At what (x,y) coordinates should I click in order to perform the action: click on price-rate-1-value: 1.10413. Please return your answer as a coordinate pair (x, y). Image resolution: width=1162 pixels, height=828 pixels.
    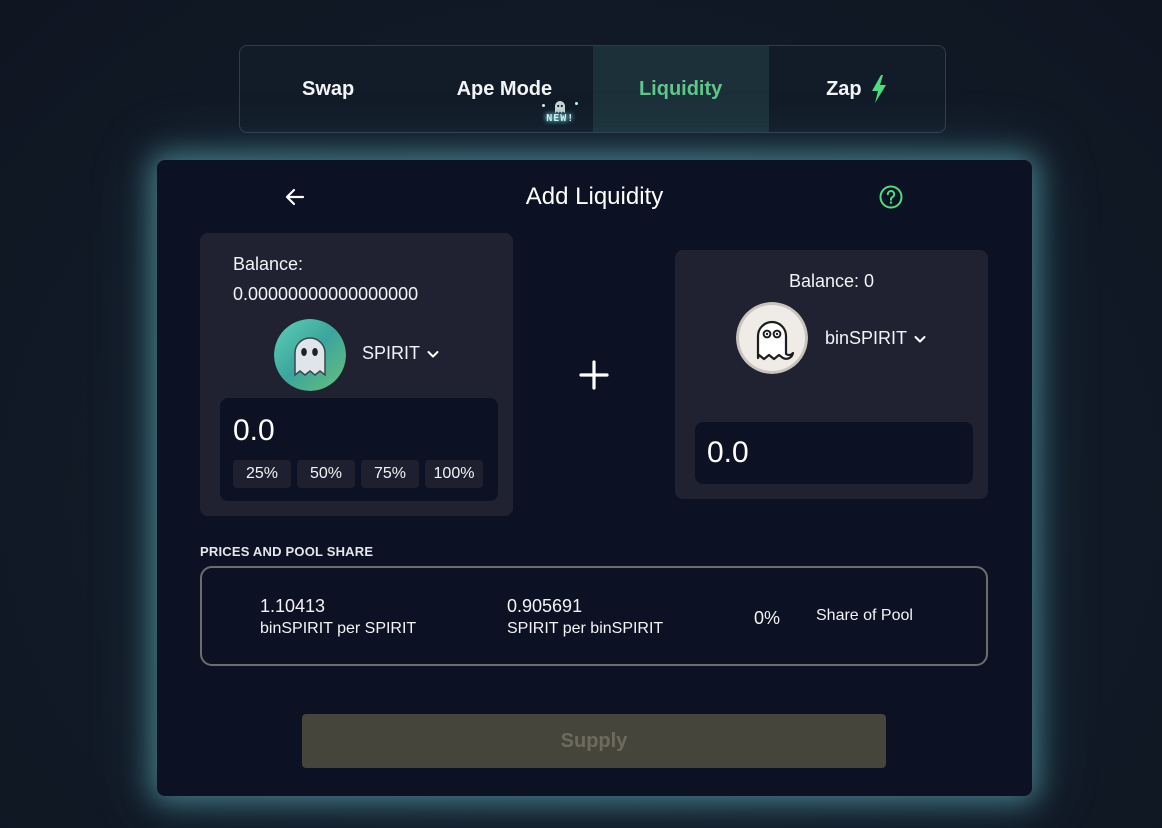
    Looking at the image, I should click on (293, 606).